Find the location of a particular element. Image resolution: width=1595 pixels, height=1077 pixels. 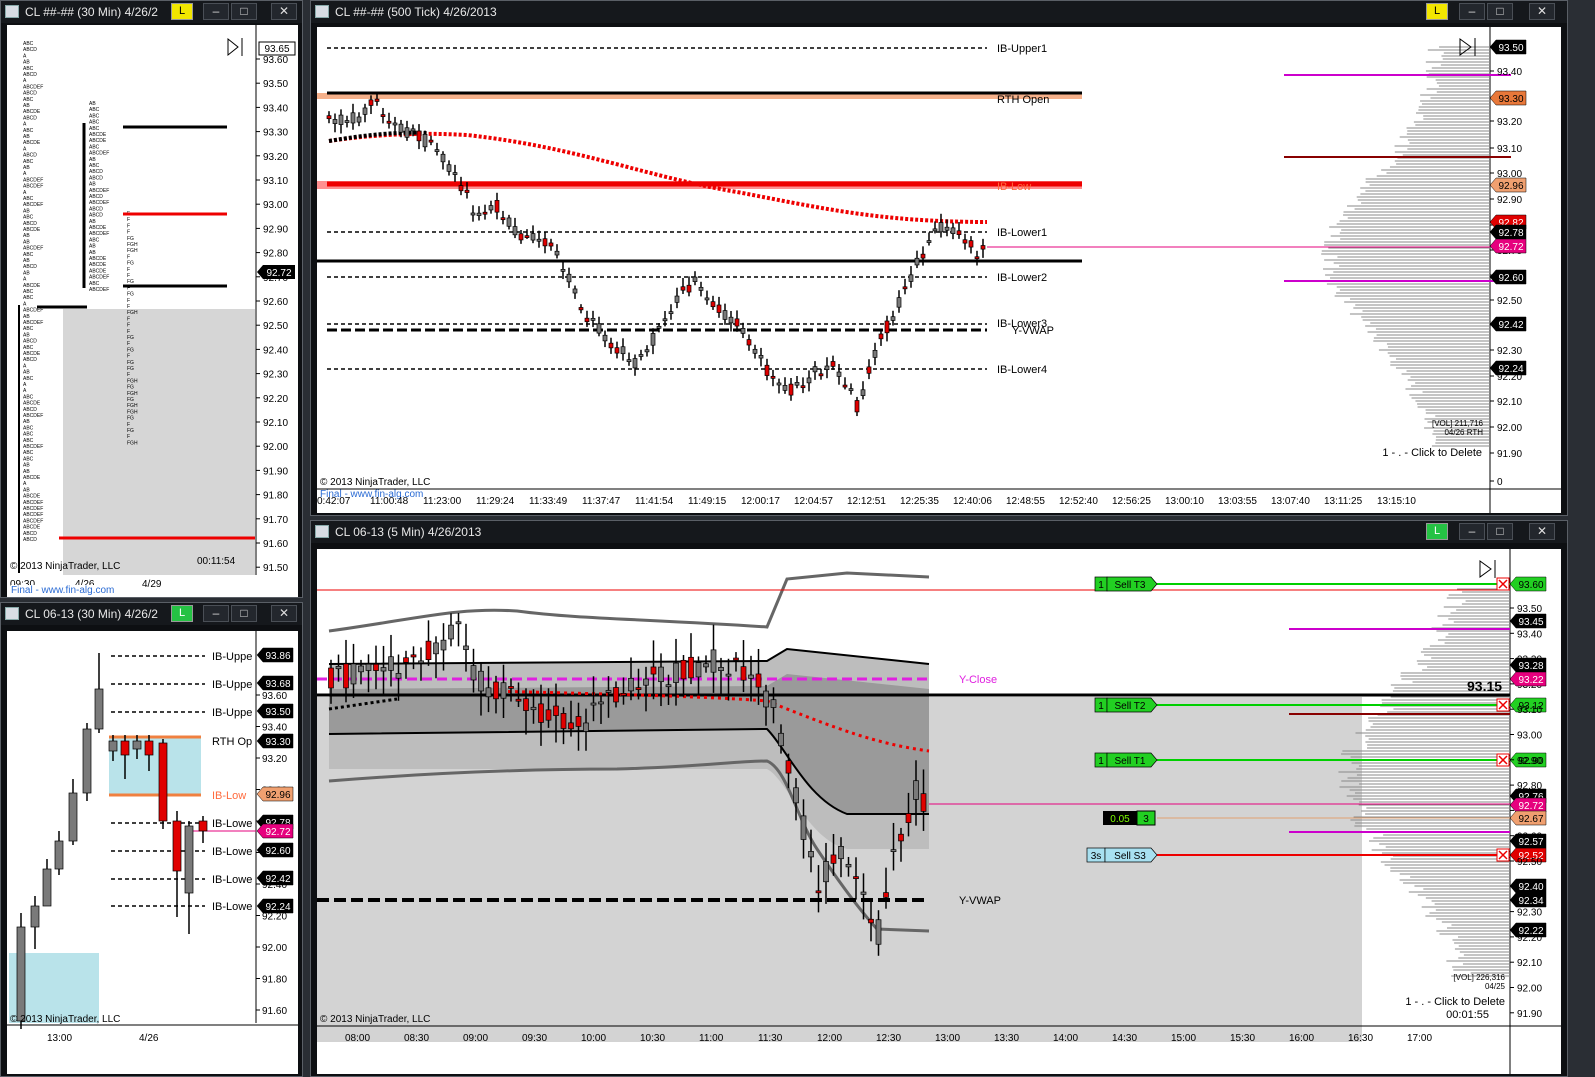

svg-text: 1 is located at coordinates (1101, 761).